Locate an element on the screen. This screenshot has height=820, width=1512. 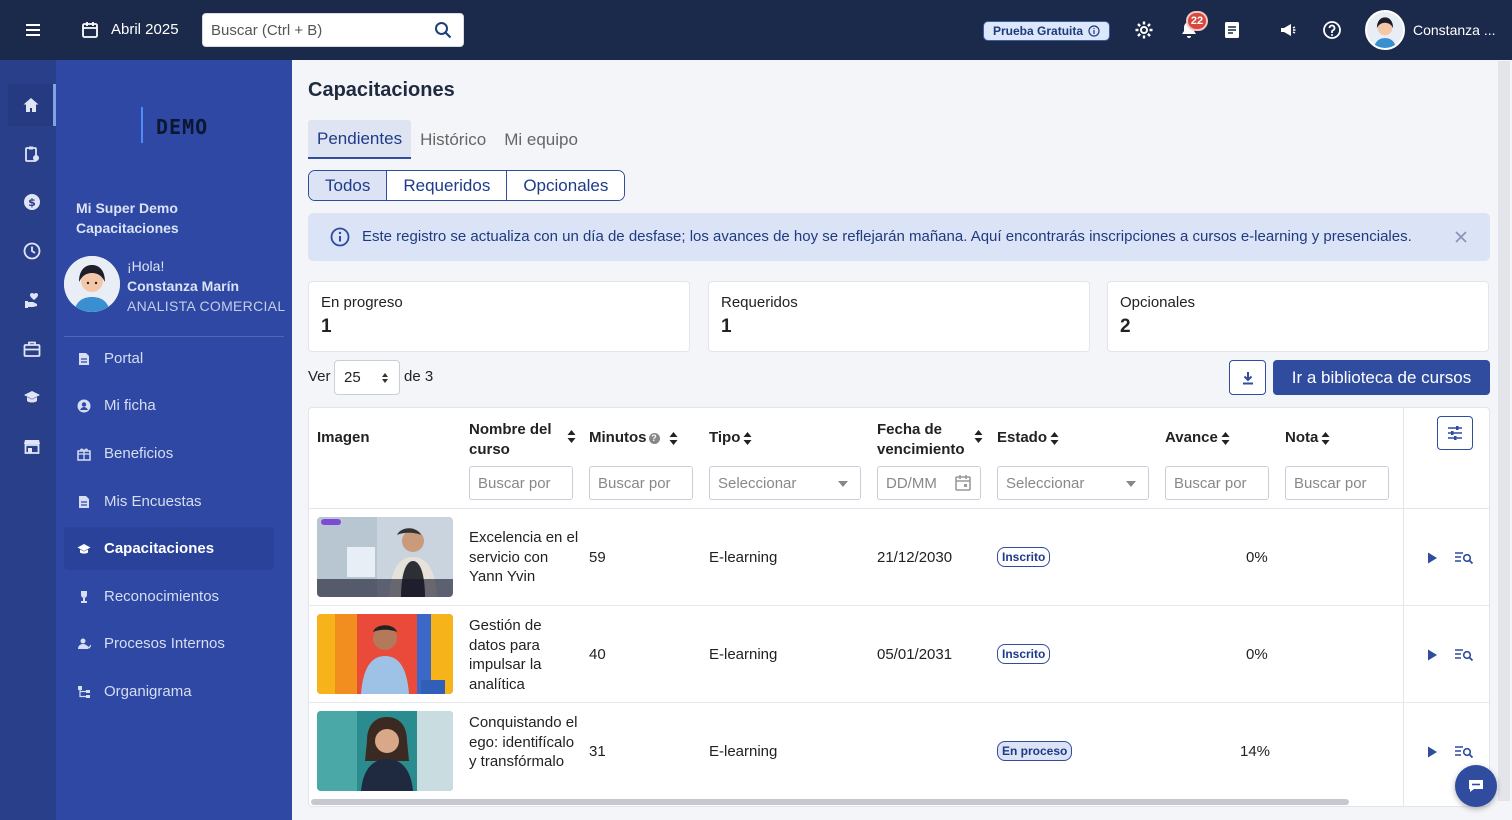
column-settings-button is located at coordinates (1455, 433).